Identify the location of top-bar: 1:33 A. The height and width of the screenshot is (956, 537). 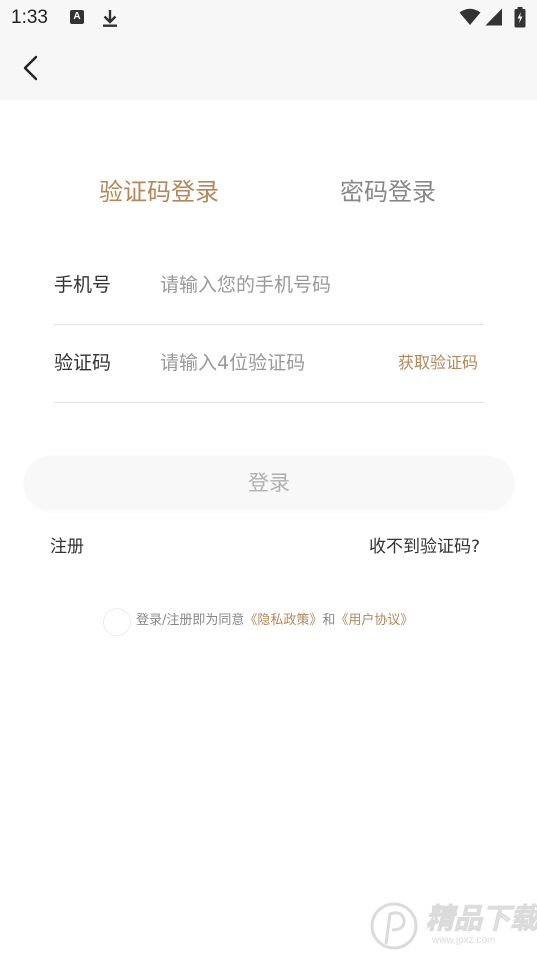
(268, 50).